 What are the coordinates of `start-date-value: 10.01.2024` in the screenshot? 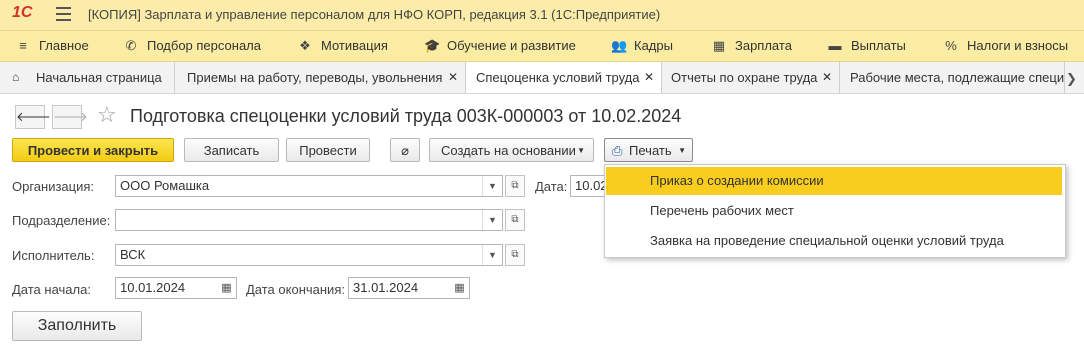 It's located at (153, 287).